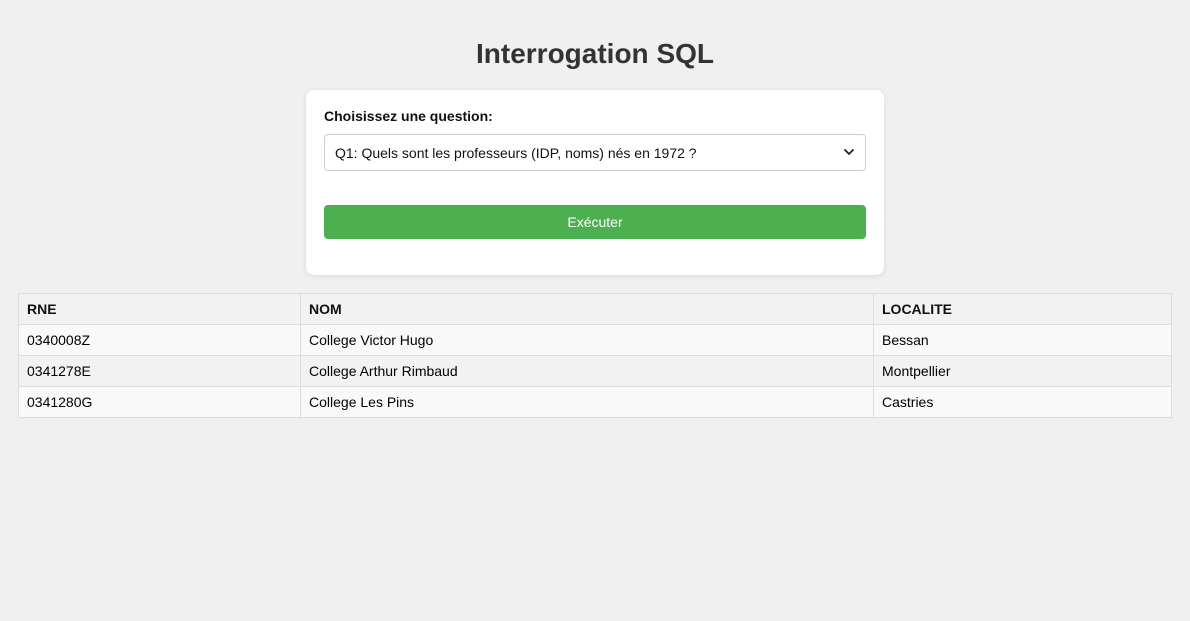 Image resolution: width=1190 pixels, height=621 pixels. Describe the element at coordinates (159, 340) in the screenshot. I see `cell-rne: 0340008Z` at that location.